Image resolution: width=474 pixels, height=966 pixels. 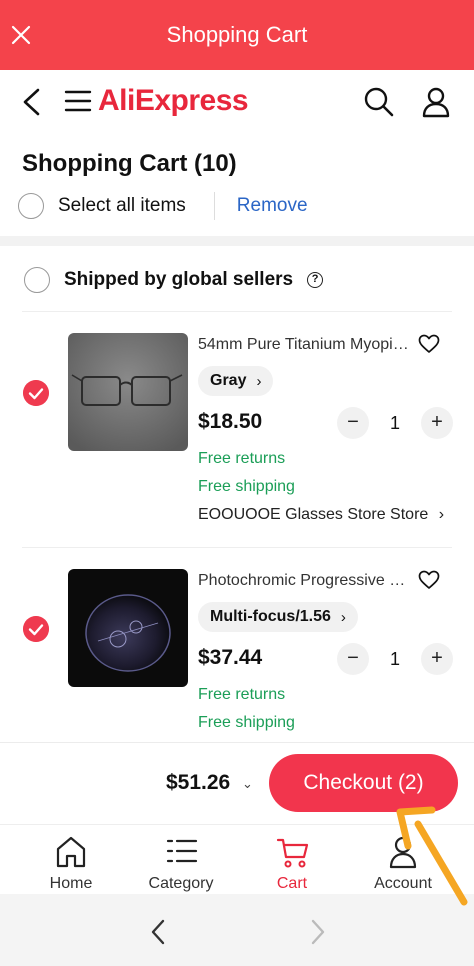 I want to click on browser-back-icon, so click(x=158, y=932).